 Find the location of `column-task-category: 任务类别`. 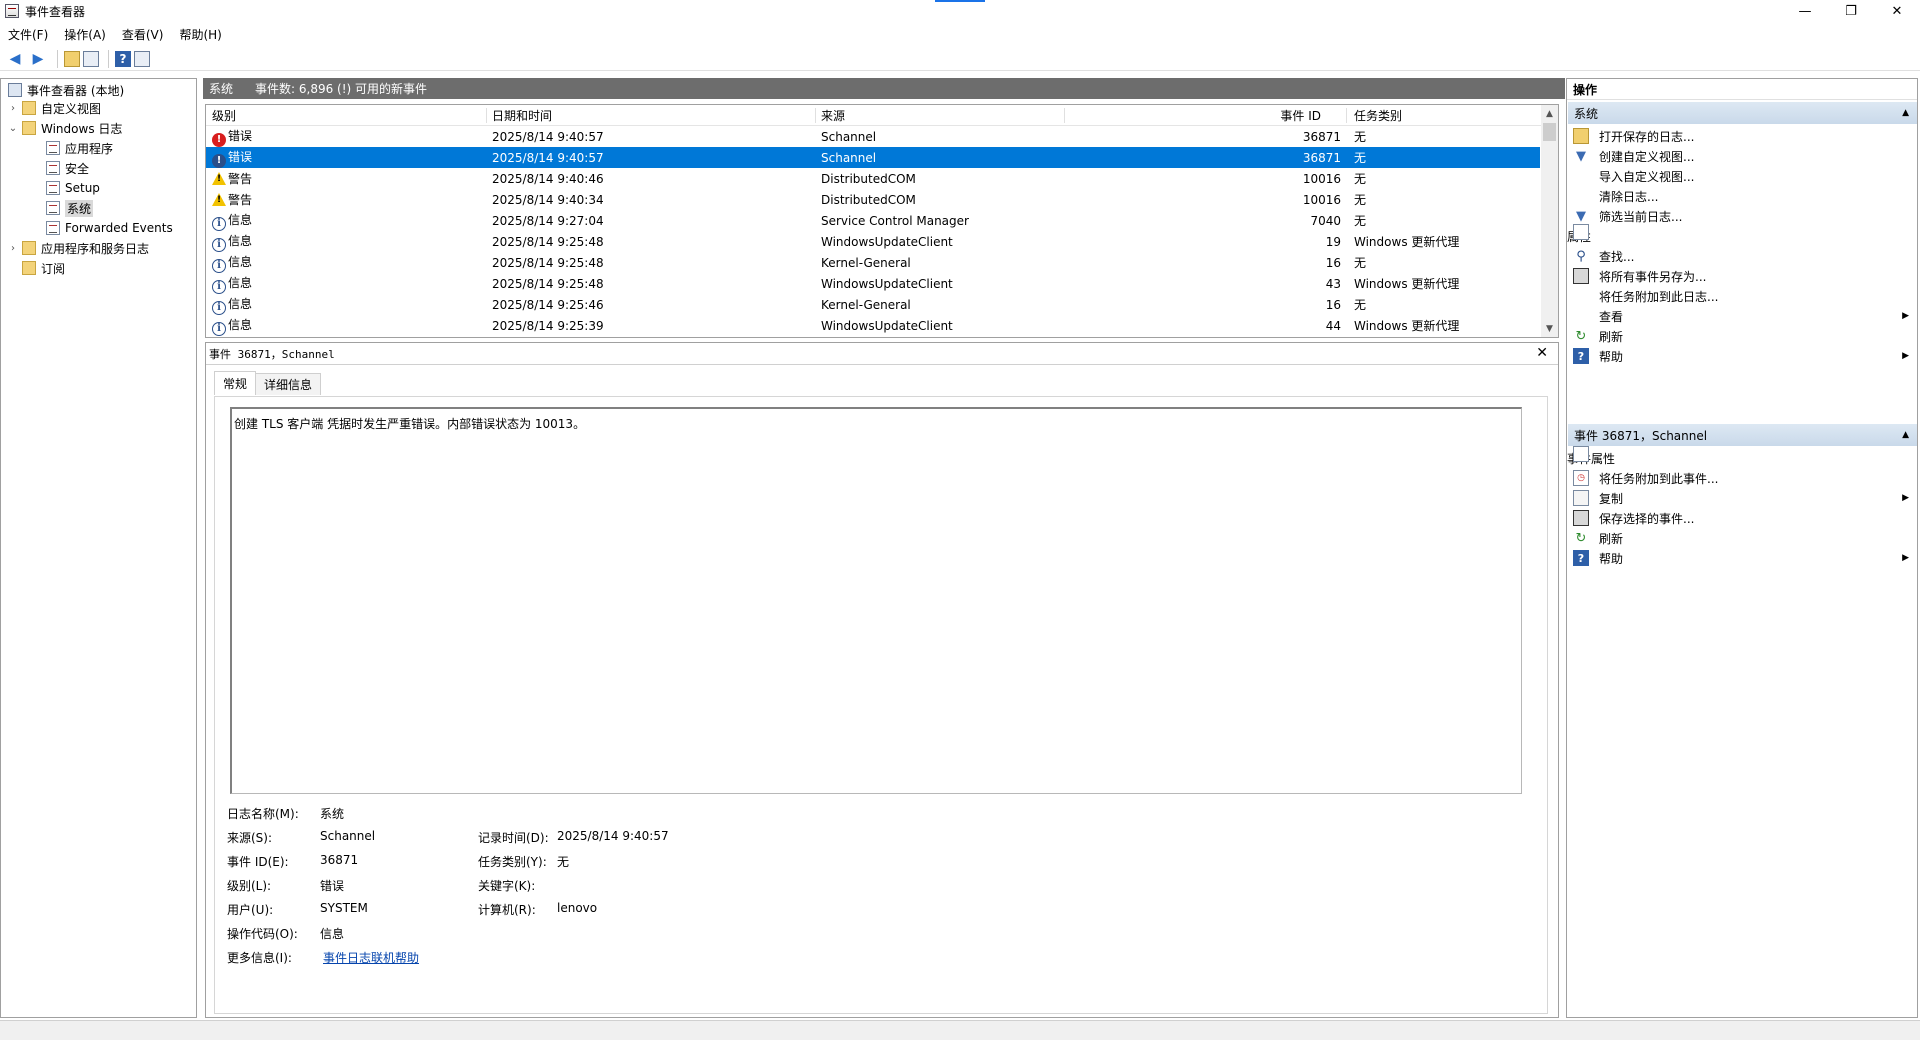

column-task-category: 任务类别 is located at coordinates (1378, 115).